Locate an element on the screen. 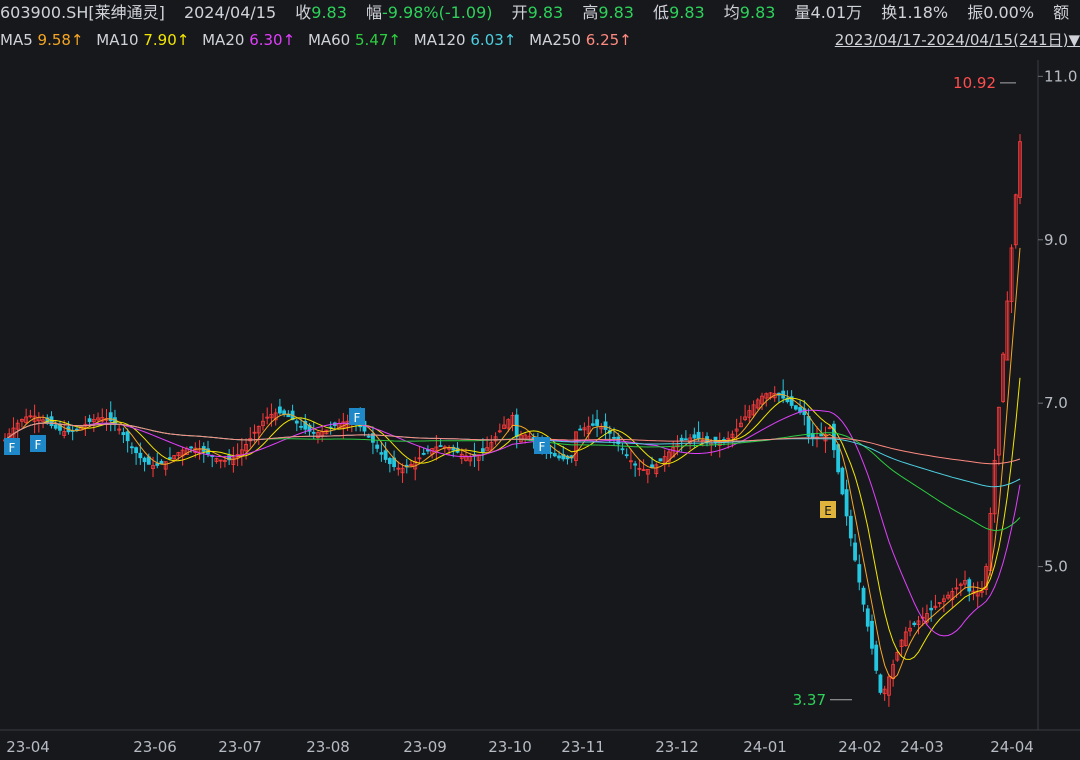  high-marker-label: 10.92 is located at coordinates (974, 83).